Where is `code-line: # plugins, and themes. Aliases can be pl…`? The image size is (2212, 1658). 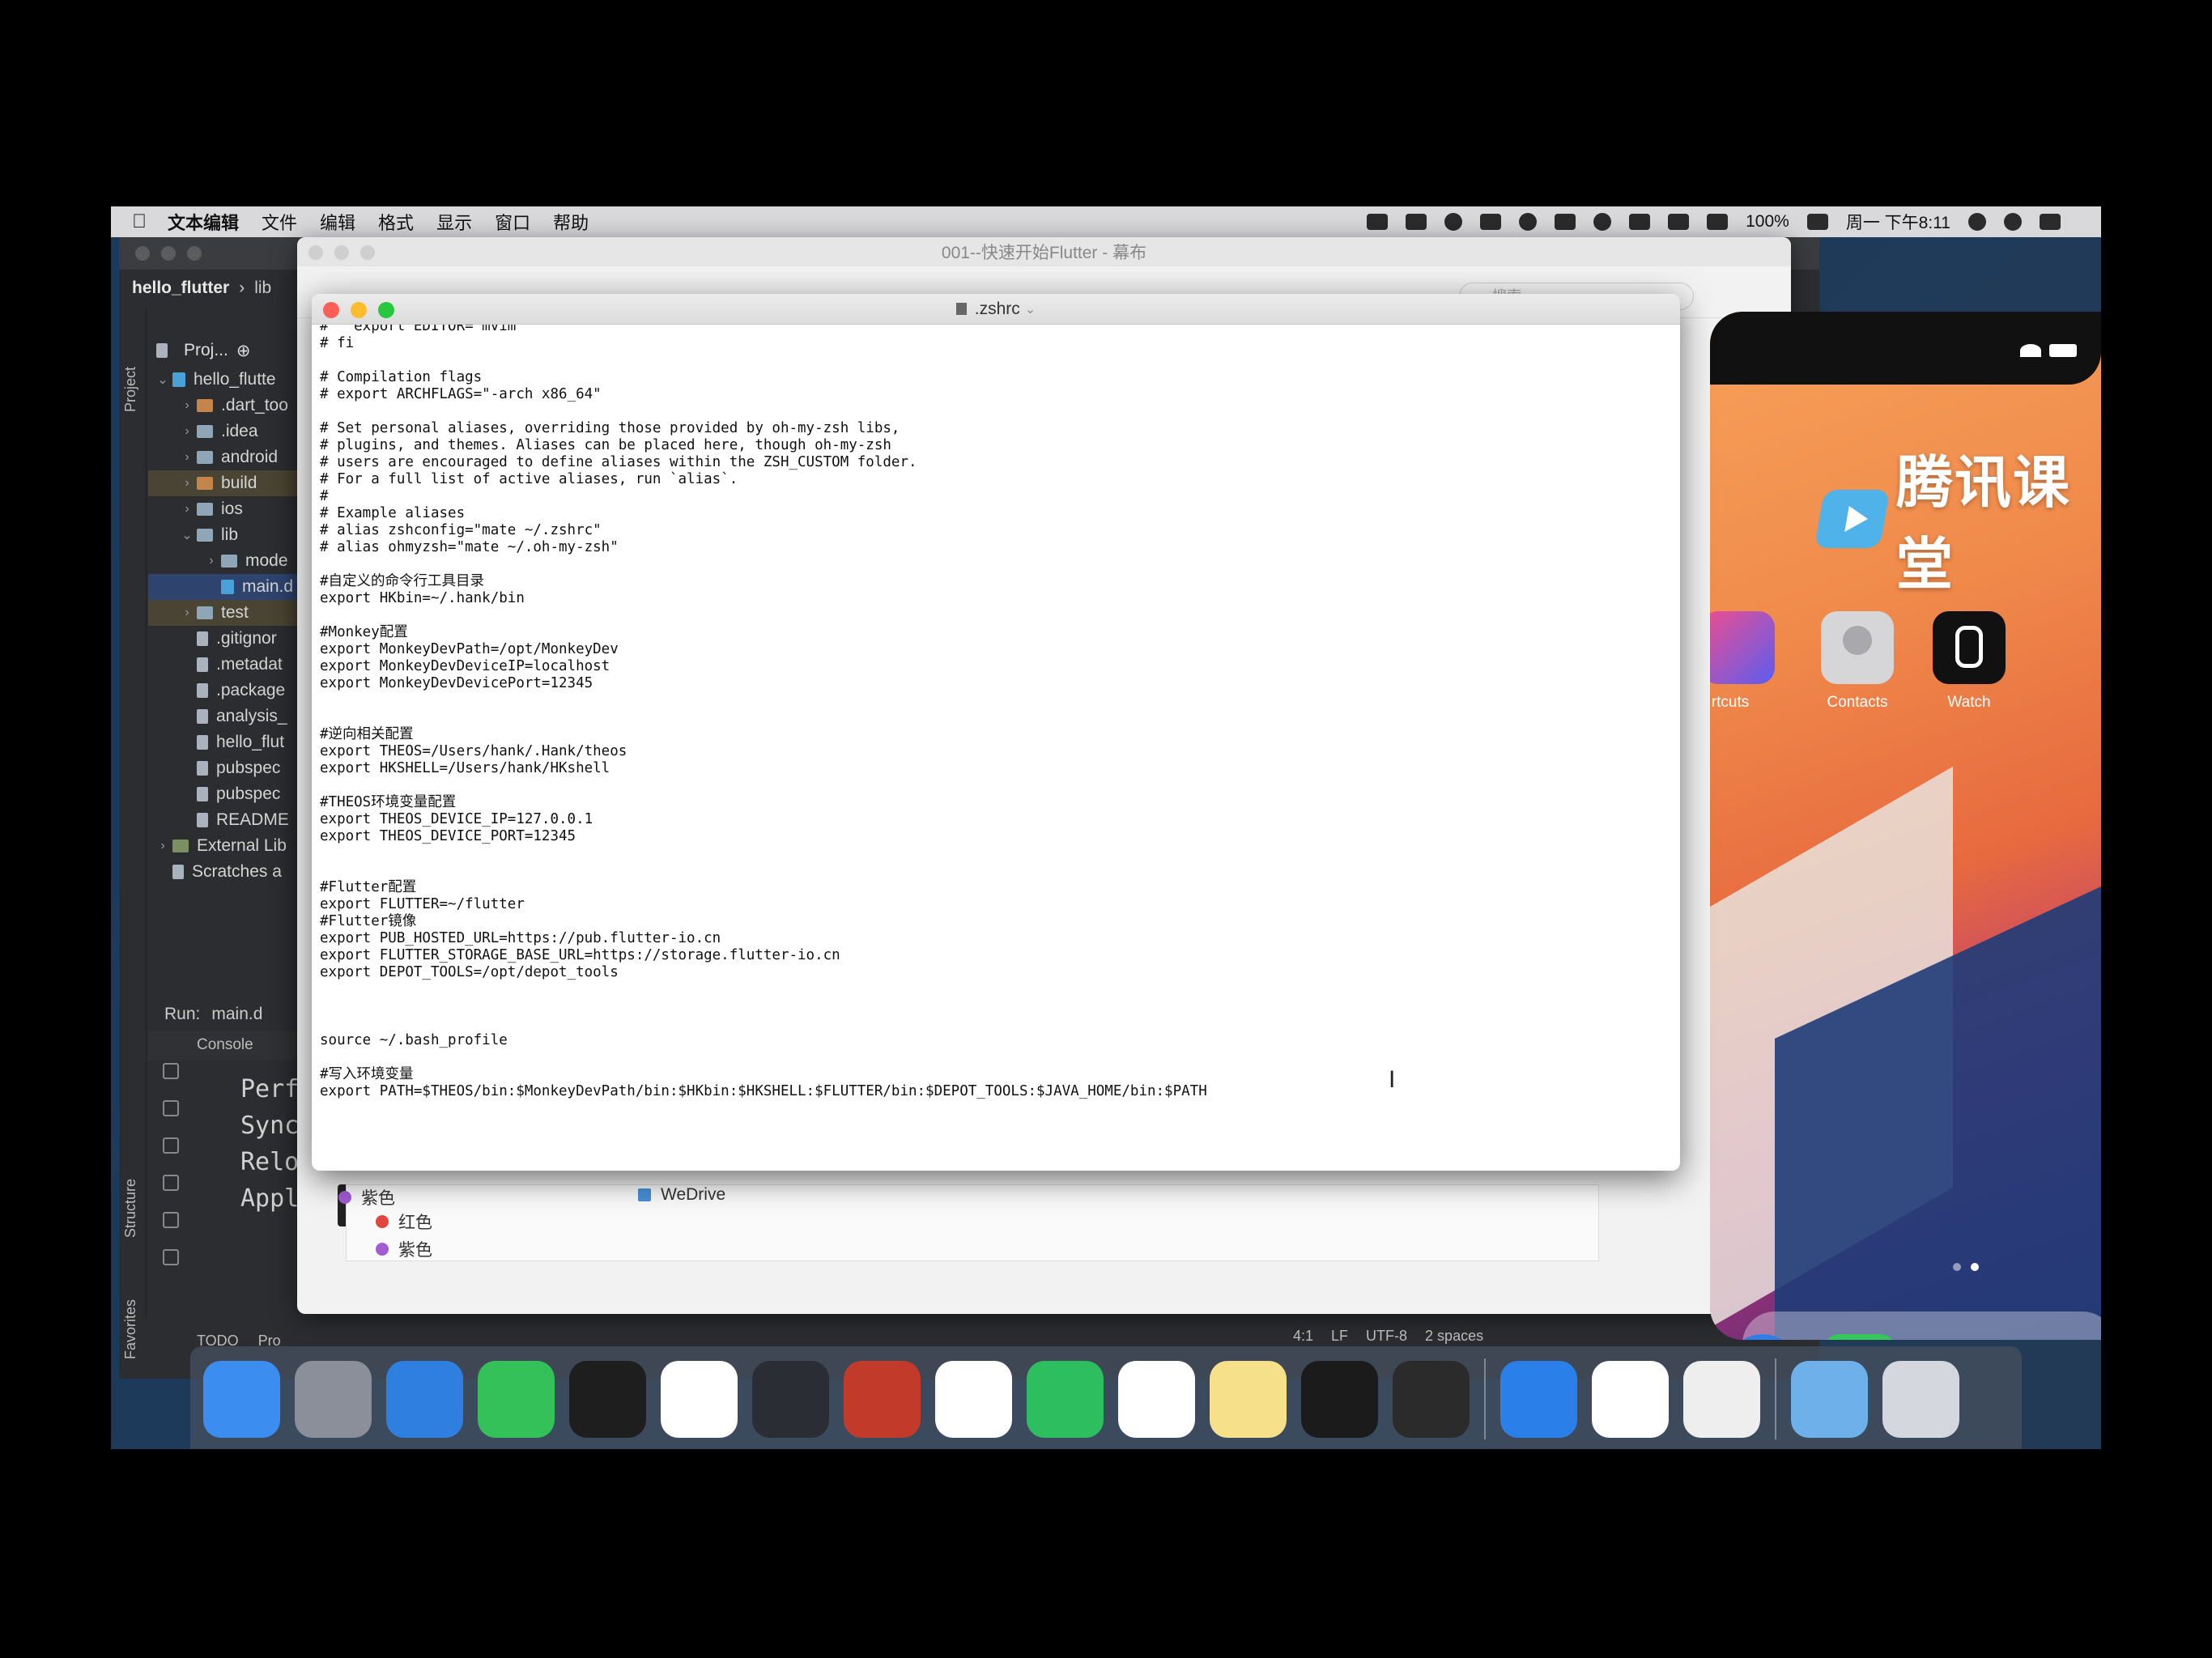
code-line: # plugins, and themes. Aliases can be pl… is located at coordinates (1000, 445).